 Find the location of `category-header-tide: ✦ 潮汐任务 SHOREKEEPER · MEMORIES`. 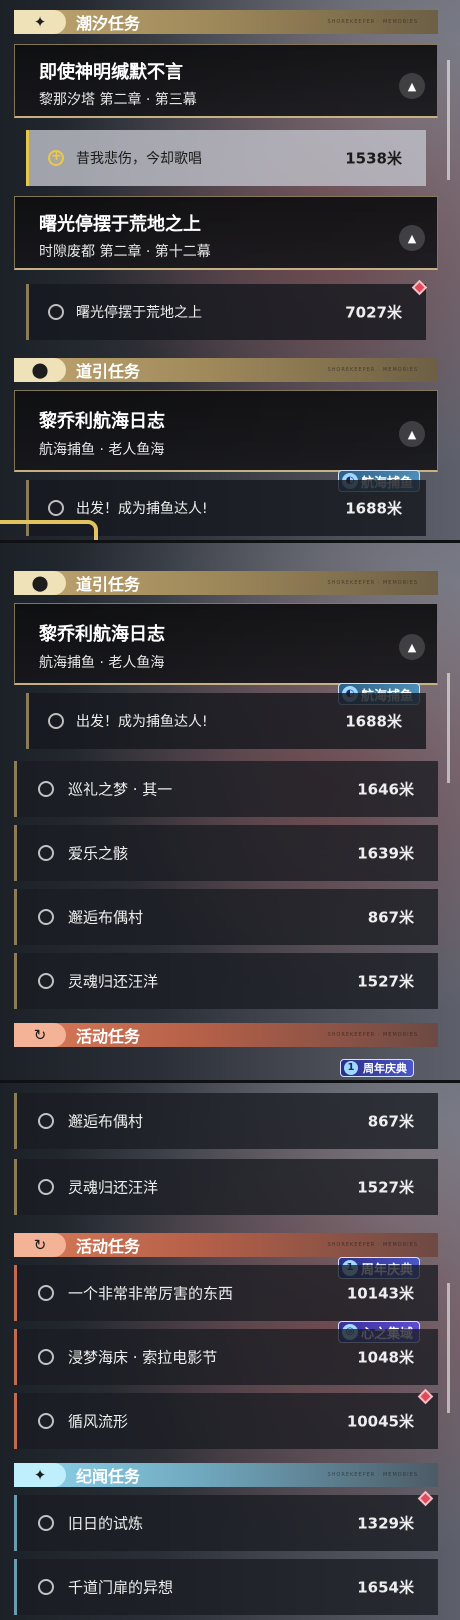

category-header-tide: ✦ 潮汐任务 SHOREKEEPER · MEMORIES is located at coordinates (226, 22).